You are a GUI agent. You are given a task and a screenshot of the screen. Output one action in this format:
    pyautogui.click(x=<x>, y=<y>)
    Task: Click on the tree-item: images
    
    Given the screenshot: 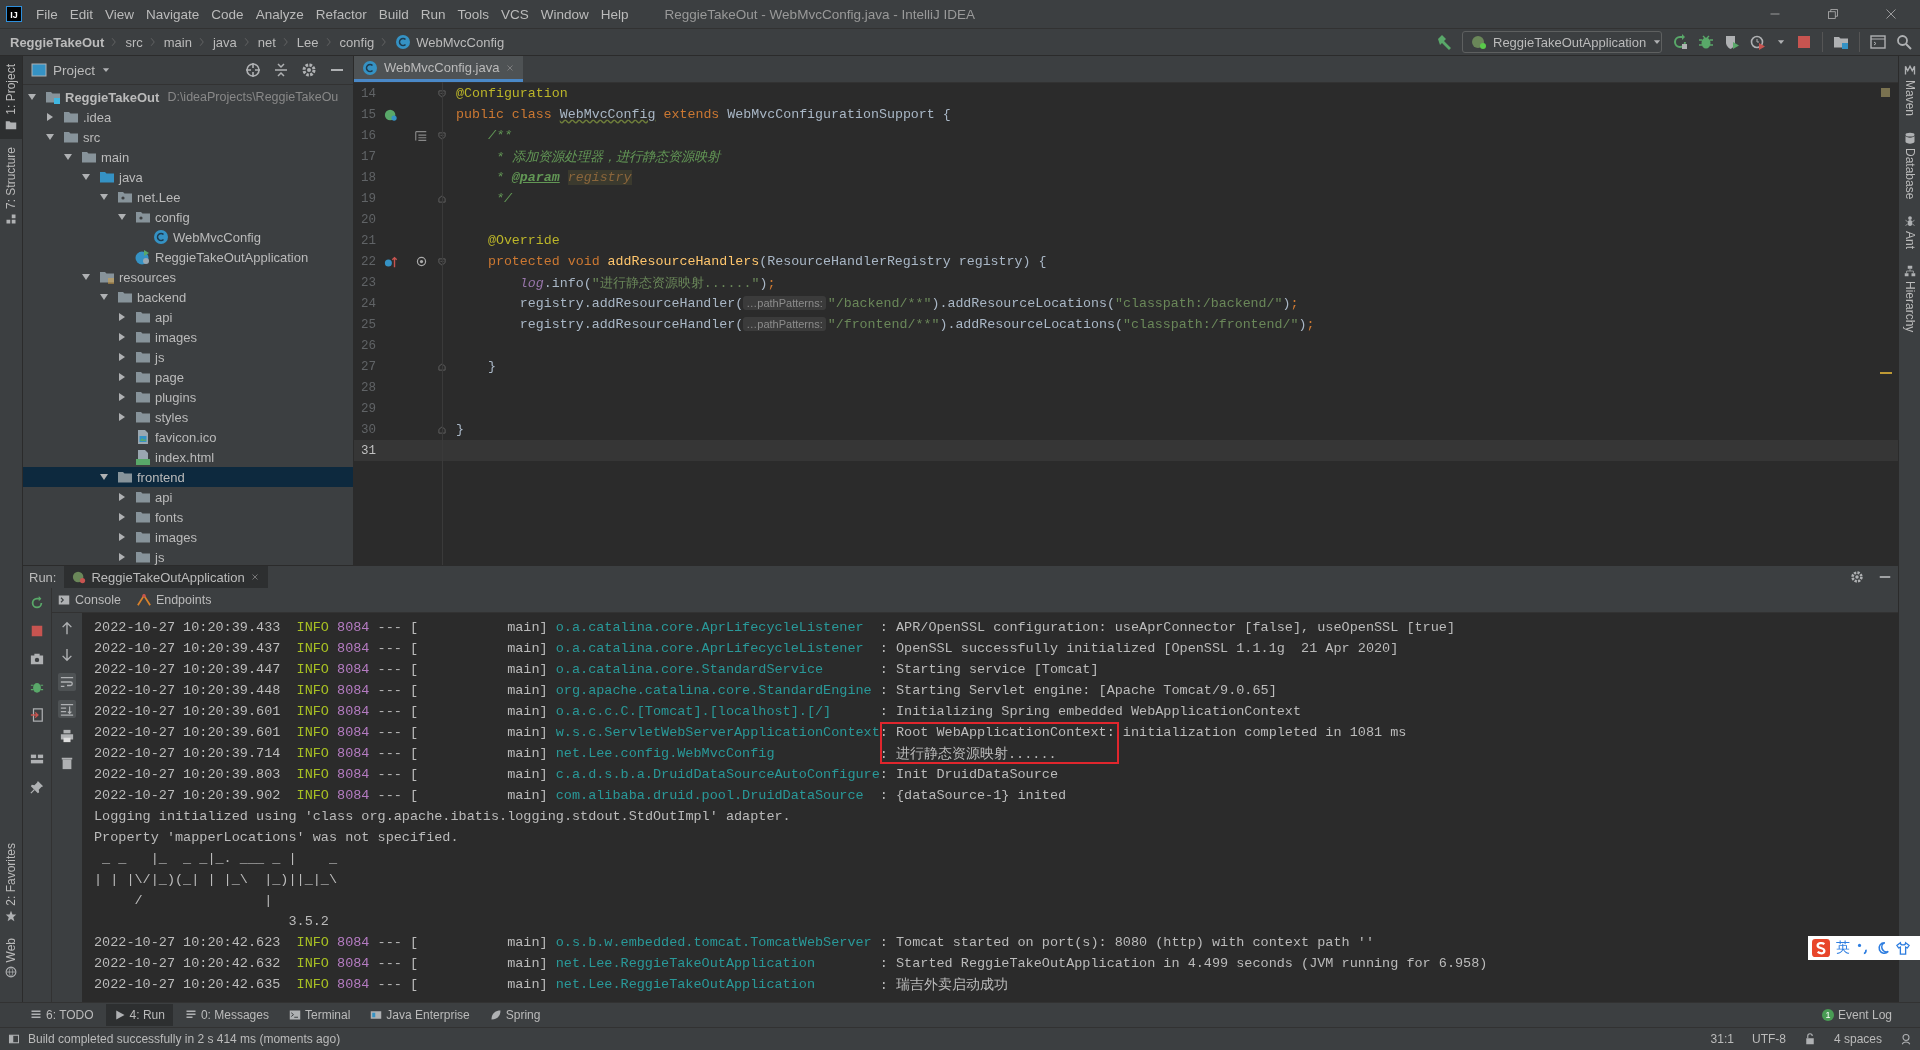 What is the action you would take?
    pyautogui.click(x=188, y=337)
    